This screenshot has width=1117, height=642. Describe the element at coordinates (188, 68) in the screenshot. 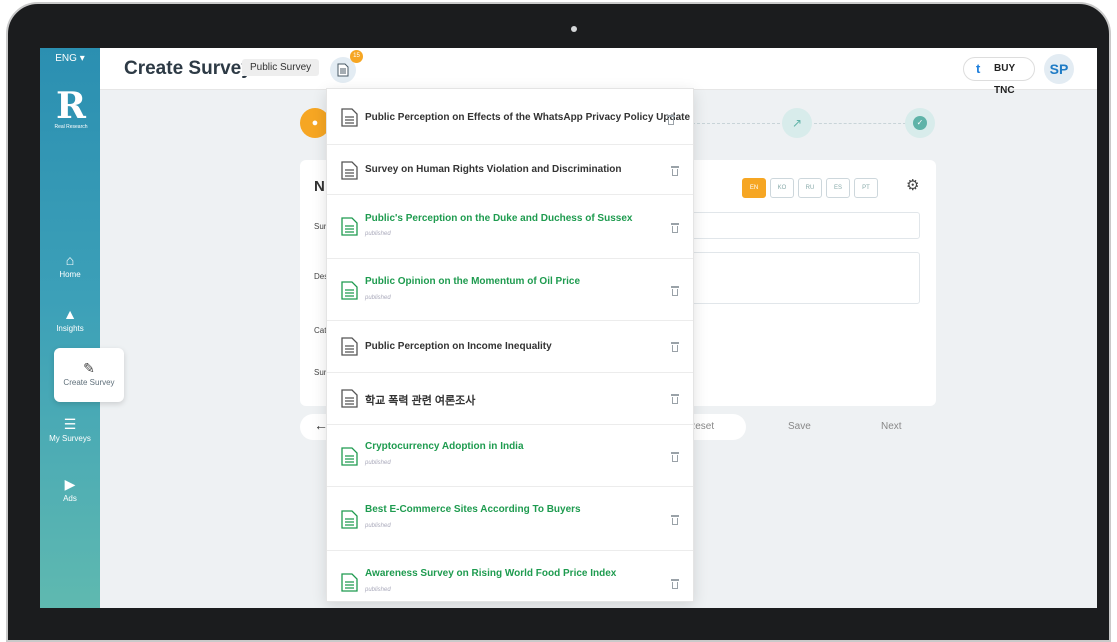

I see `page-title: Create Survey` at that location.